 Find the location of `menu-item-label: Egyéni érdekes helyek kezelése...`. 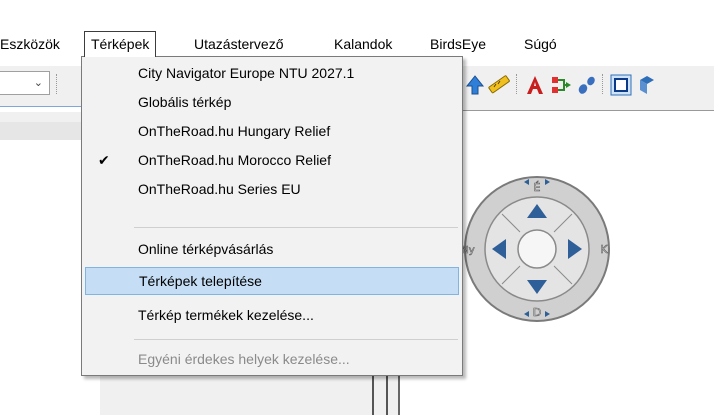

menu-item-label: Egyéni érdekes helyek kezelése... is located at coordinates (244, 359).